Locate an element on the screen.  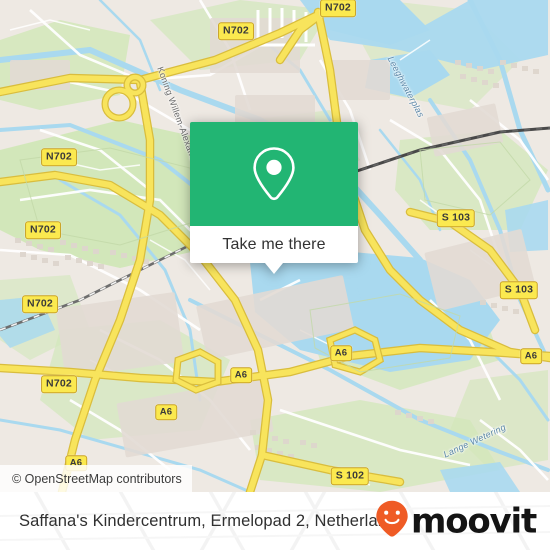
popup-action: Take me there is located at coordinates (274, 250).